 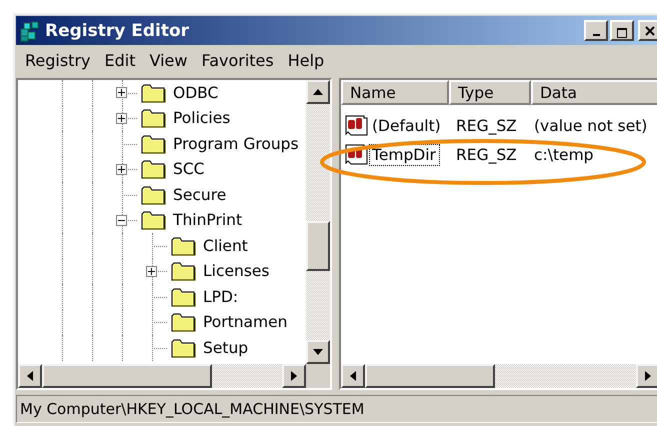 What do you see at coordinates (117, 30) in the screenshot?
I see `window-title: Registry Editor` at bounding box center [117, 30].